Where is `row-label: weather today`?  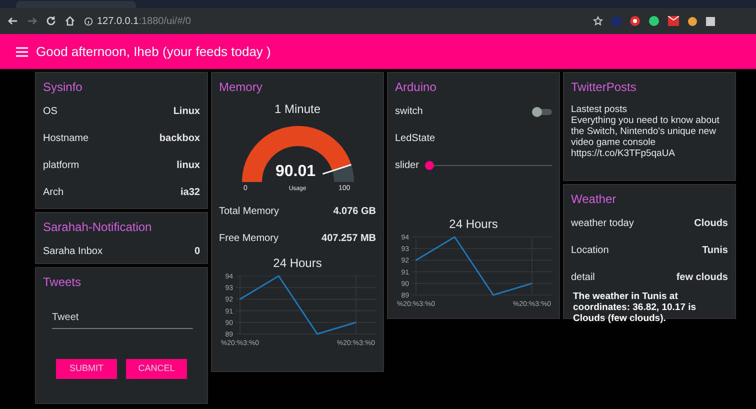
row-label: weather today is located at coordinates (602, 224).